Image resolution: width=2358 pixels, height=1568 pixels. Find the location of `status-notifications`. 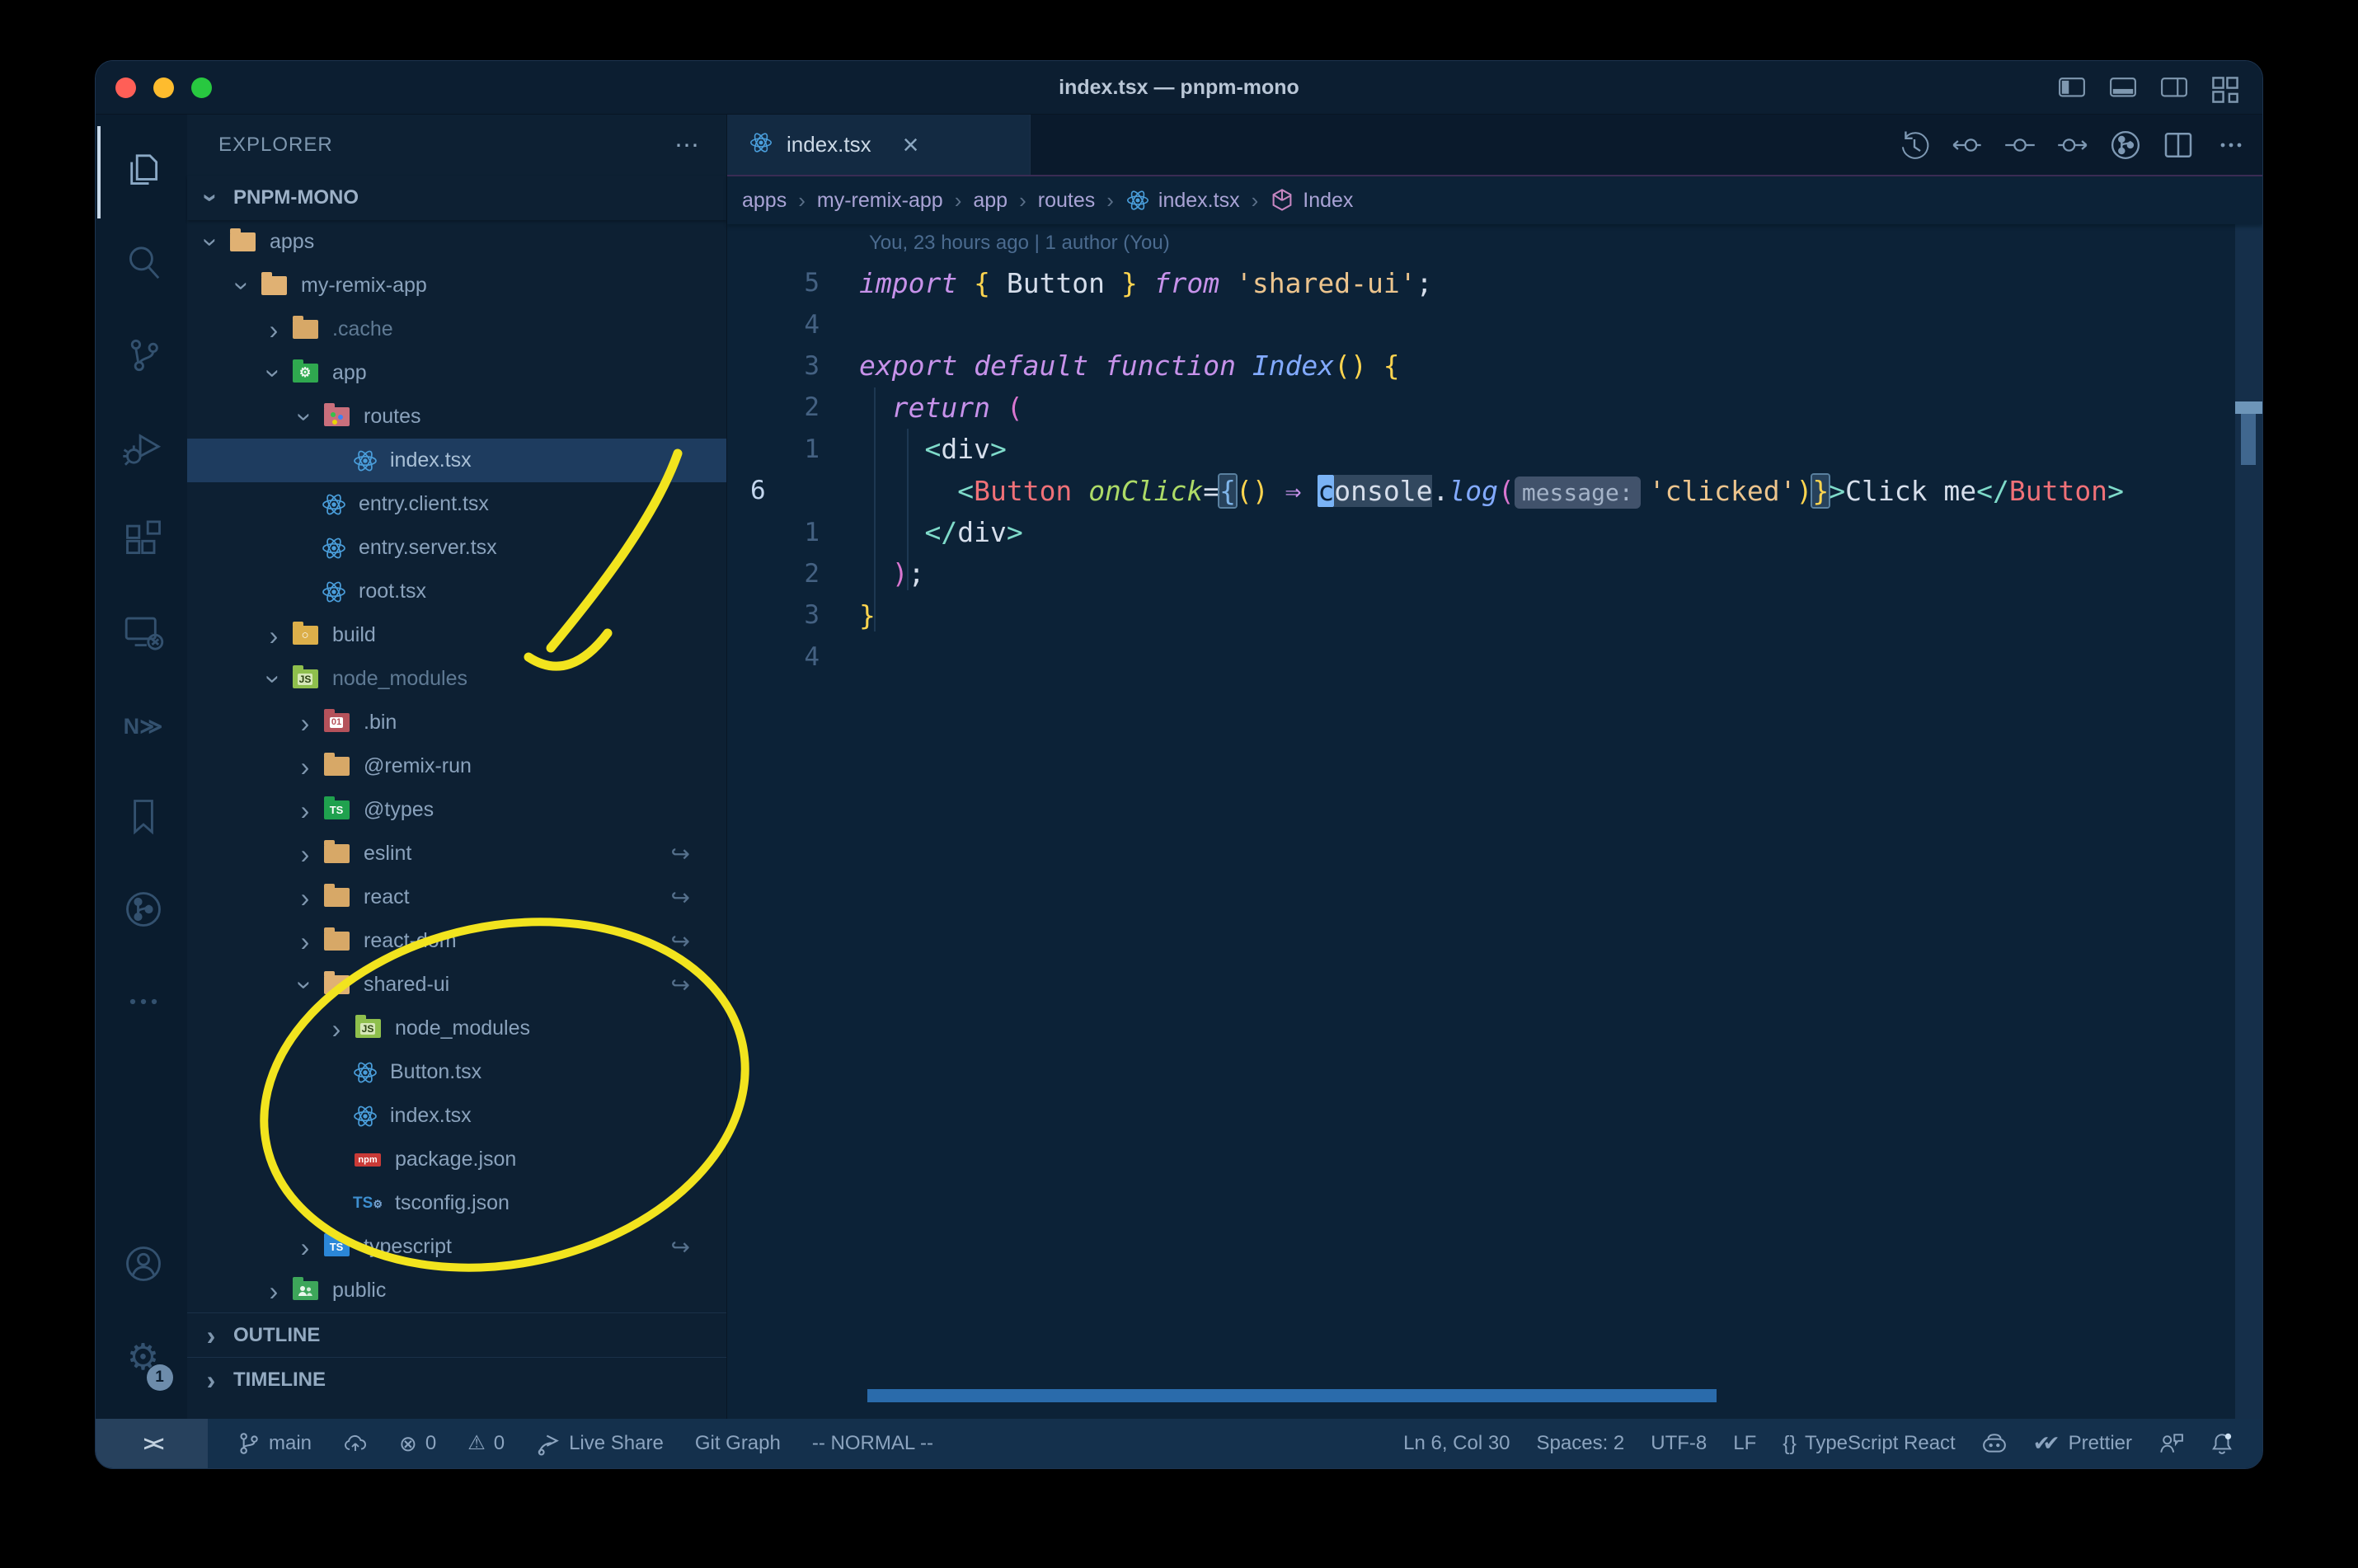

status-notifications is located at coordinates (2222, 1443).